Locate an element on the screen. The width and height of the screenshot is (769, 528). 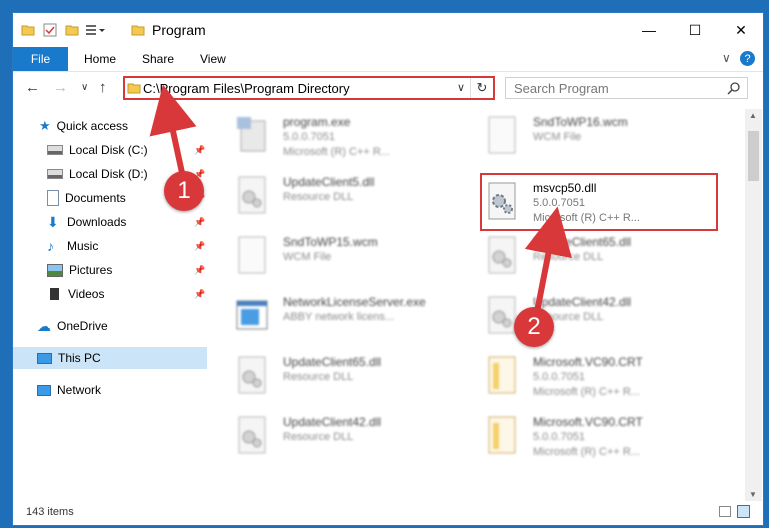
app-icon is located at coordinates (252, 315).